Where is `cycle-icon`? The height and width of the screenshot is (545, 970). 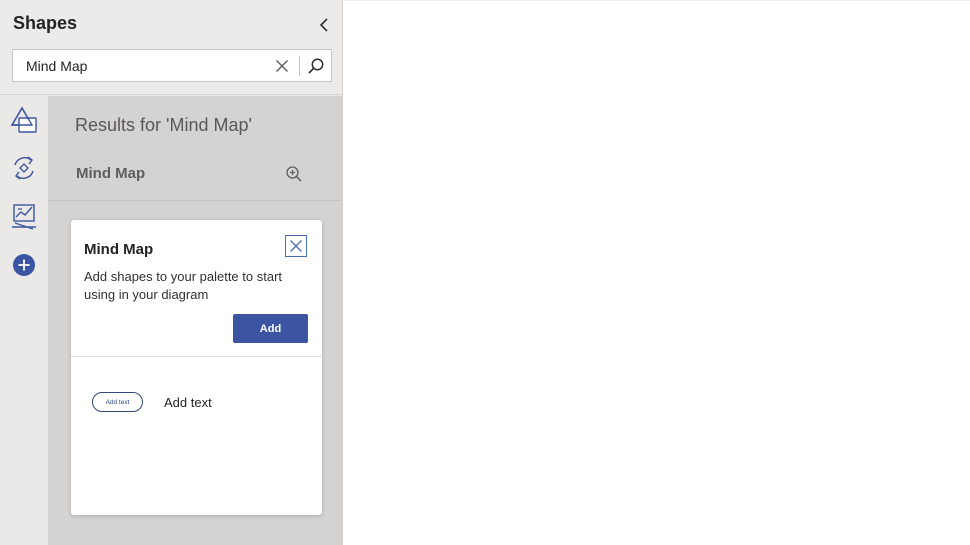 cycle-icon is located at coordinates (24, 168).